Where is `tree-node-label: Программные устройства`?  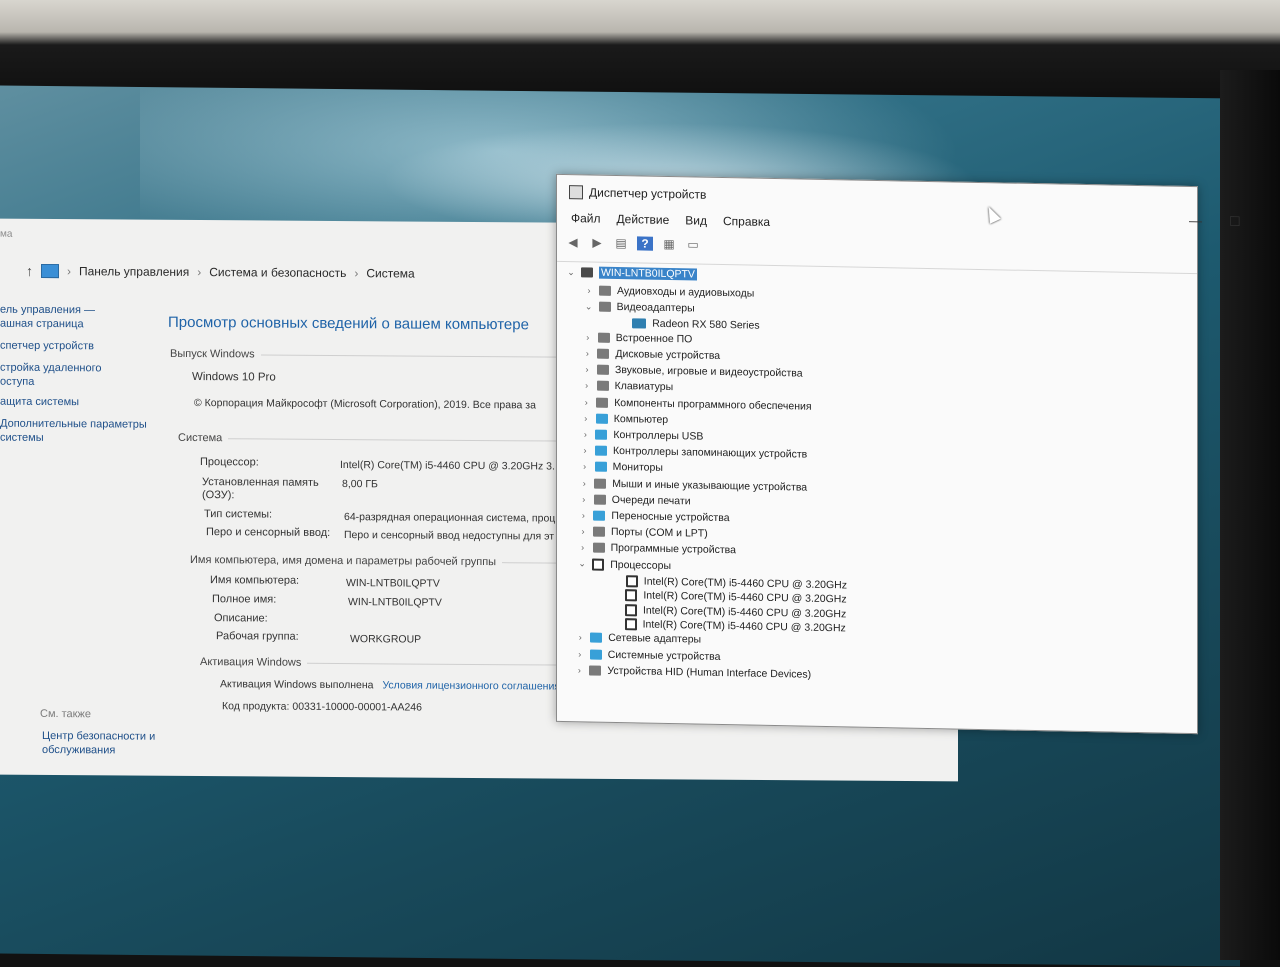 tree-node-label: Программные устройства is located at coordinates (673, 549).